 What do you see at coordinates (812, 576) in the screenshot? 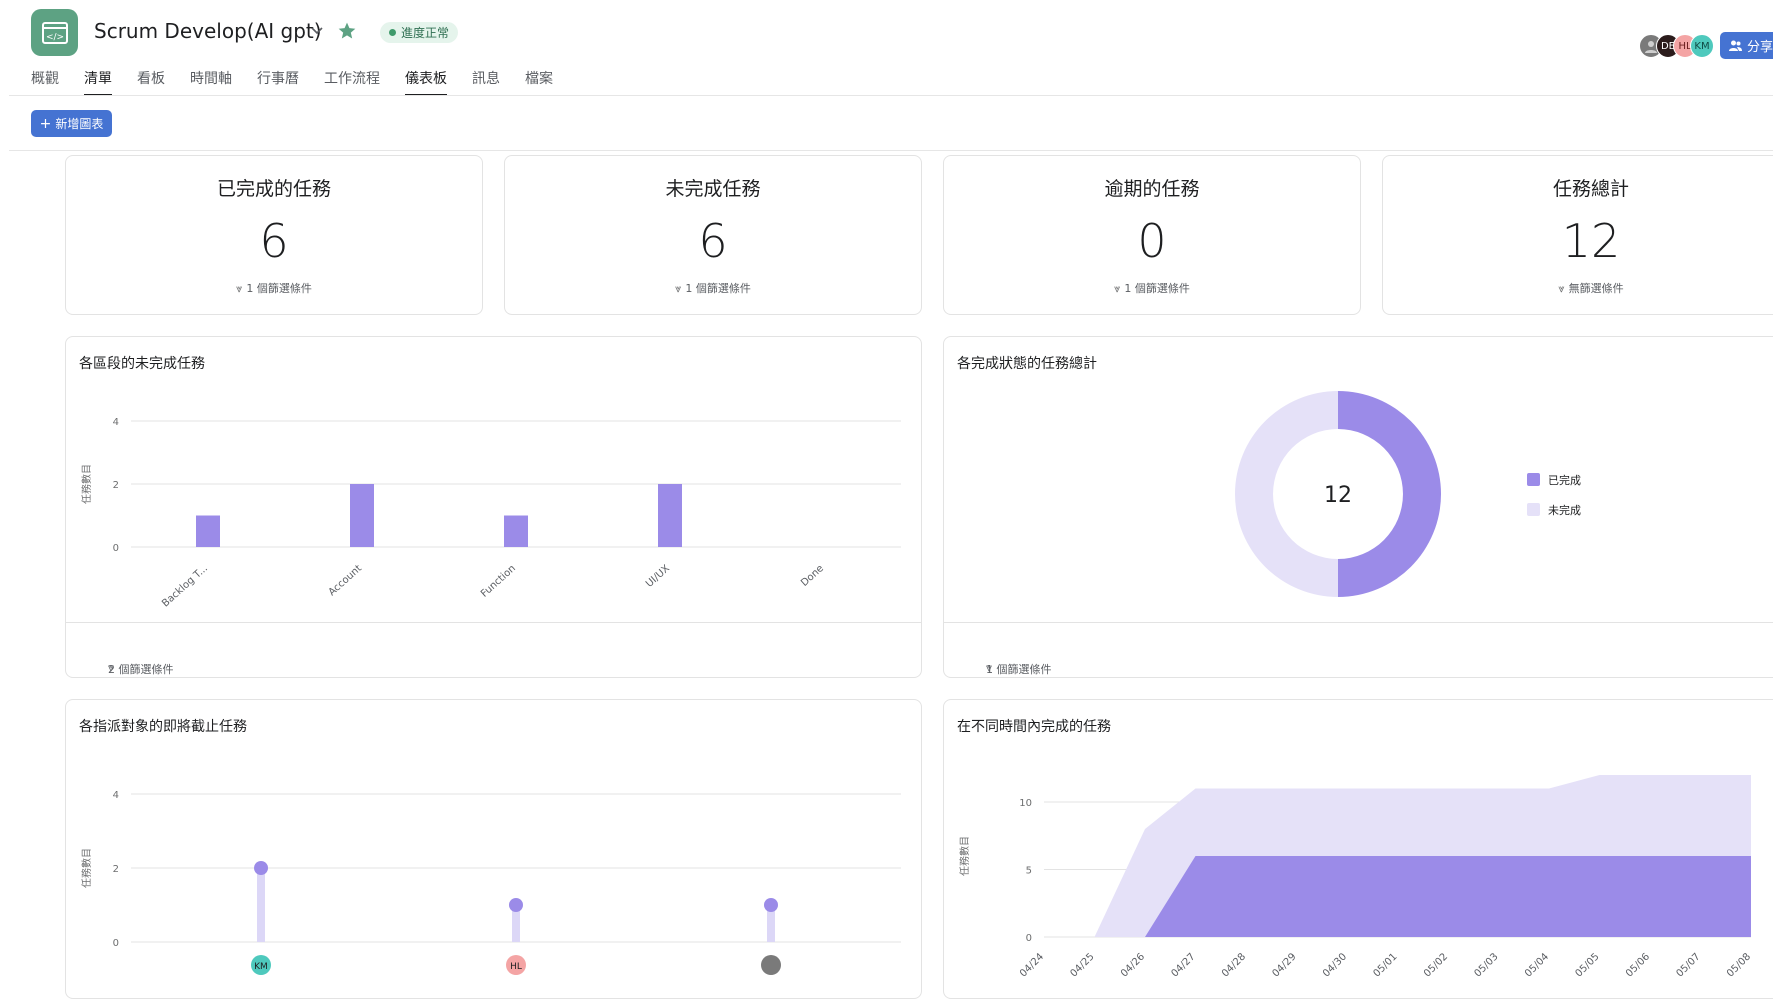
I see `x-tick-label: Done` at bounding box center [812, 576].